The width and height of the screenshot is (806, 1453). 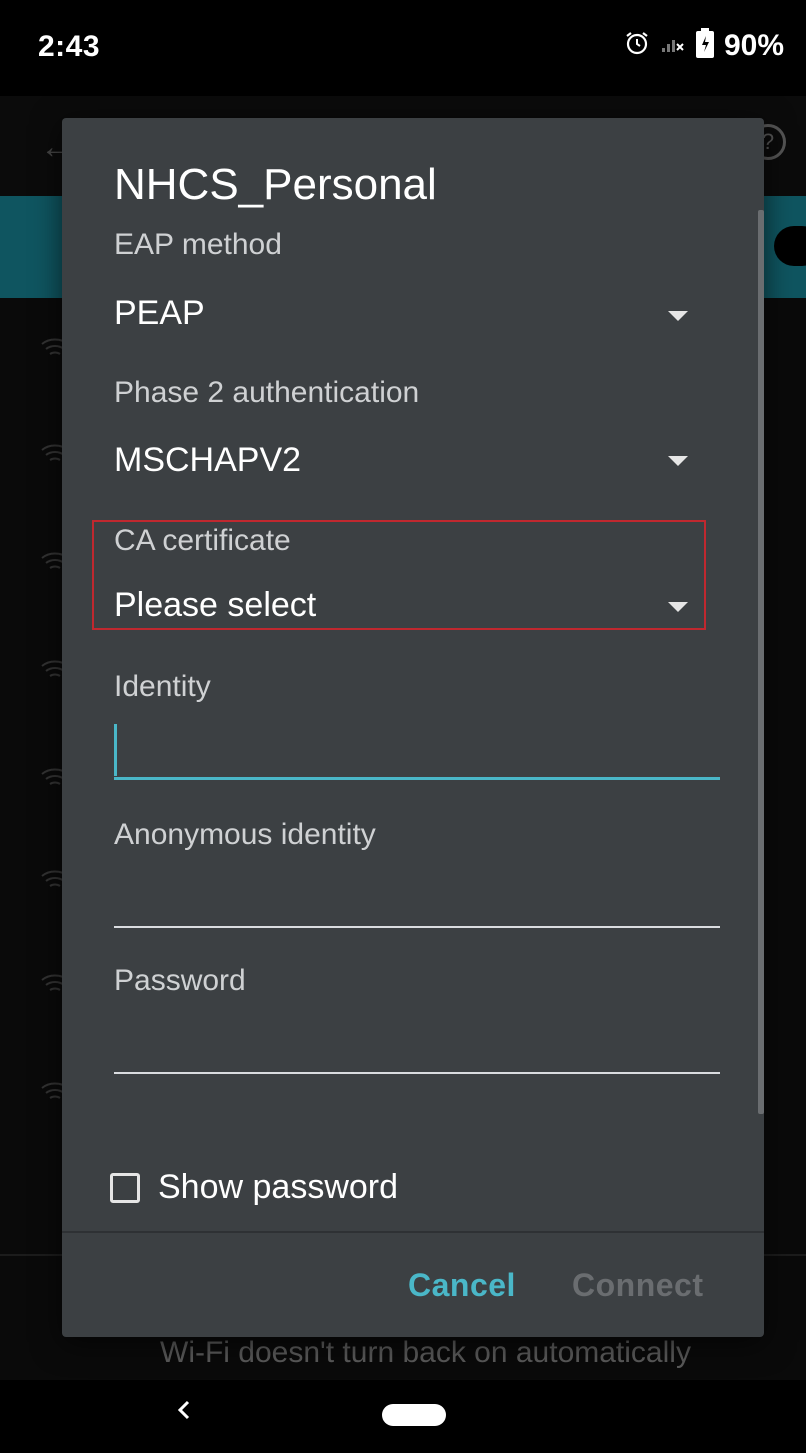 What do you see at coordinates (245, 834) in the screenshot?
I see `anonymous-identity-label: Anonymous identity` at bounding box center [245, 834].